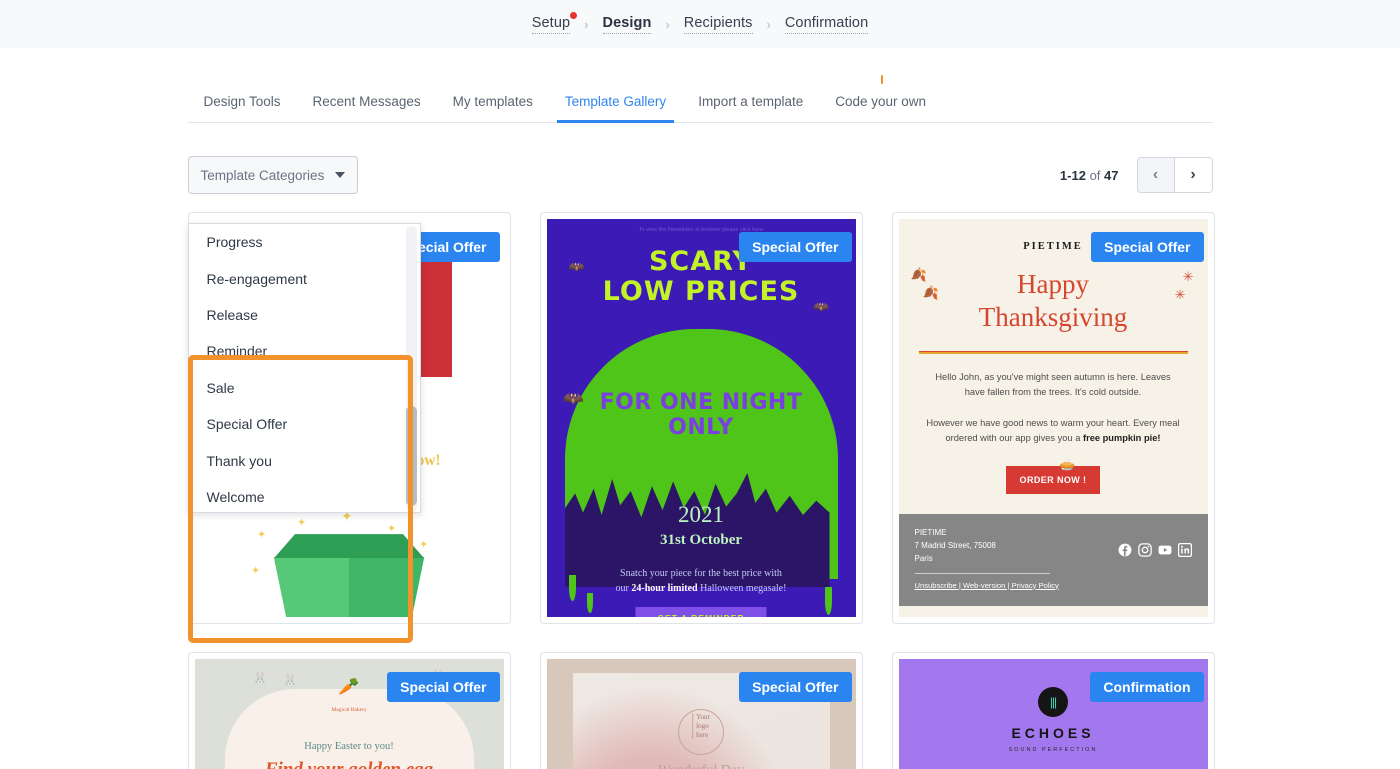 Image resolution: width=1400 pixels, height=769 pixels. Describe the element at coordinates (349, 686) in the screenshot. I see `carrot-icon: 🥕` at that location.